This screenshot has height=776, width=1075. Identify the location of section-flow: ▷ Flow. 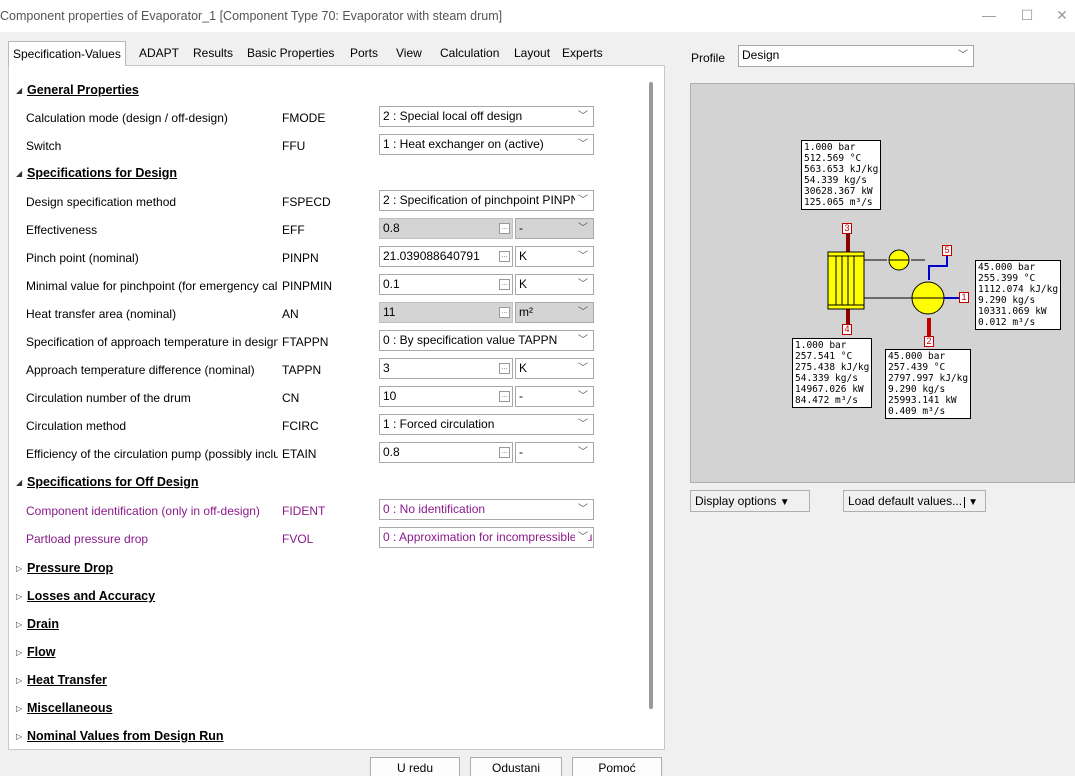
(35, 652).